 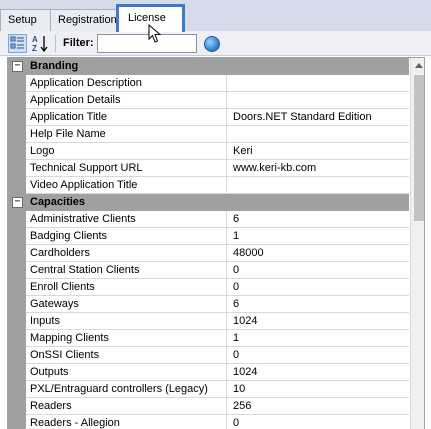 I want to click on sort-alphabetical-icon: A Z, so click(x=40, y=44).